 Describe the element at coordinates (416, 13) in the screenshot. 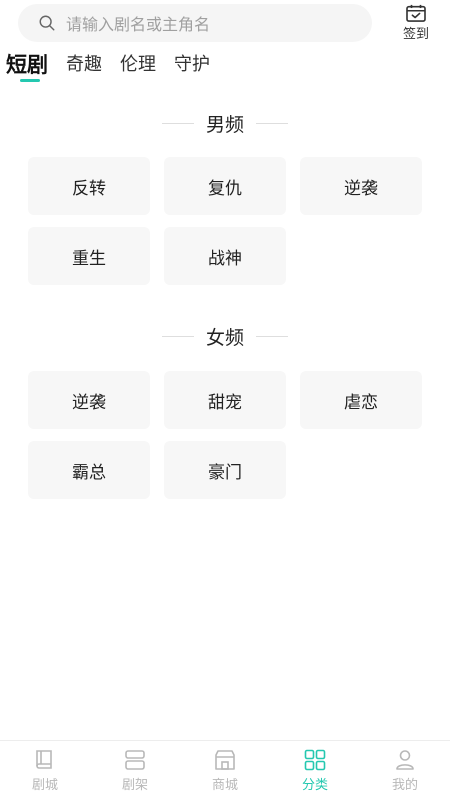

I see `calendar-check-icon` at that location.